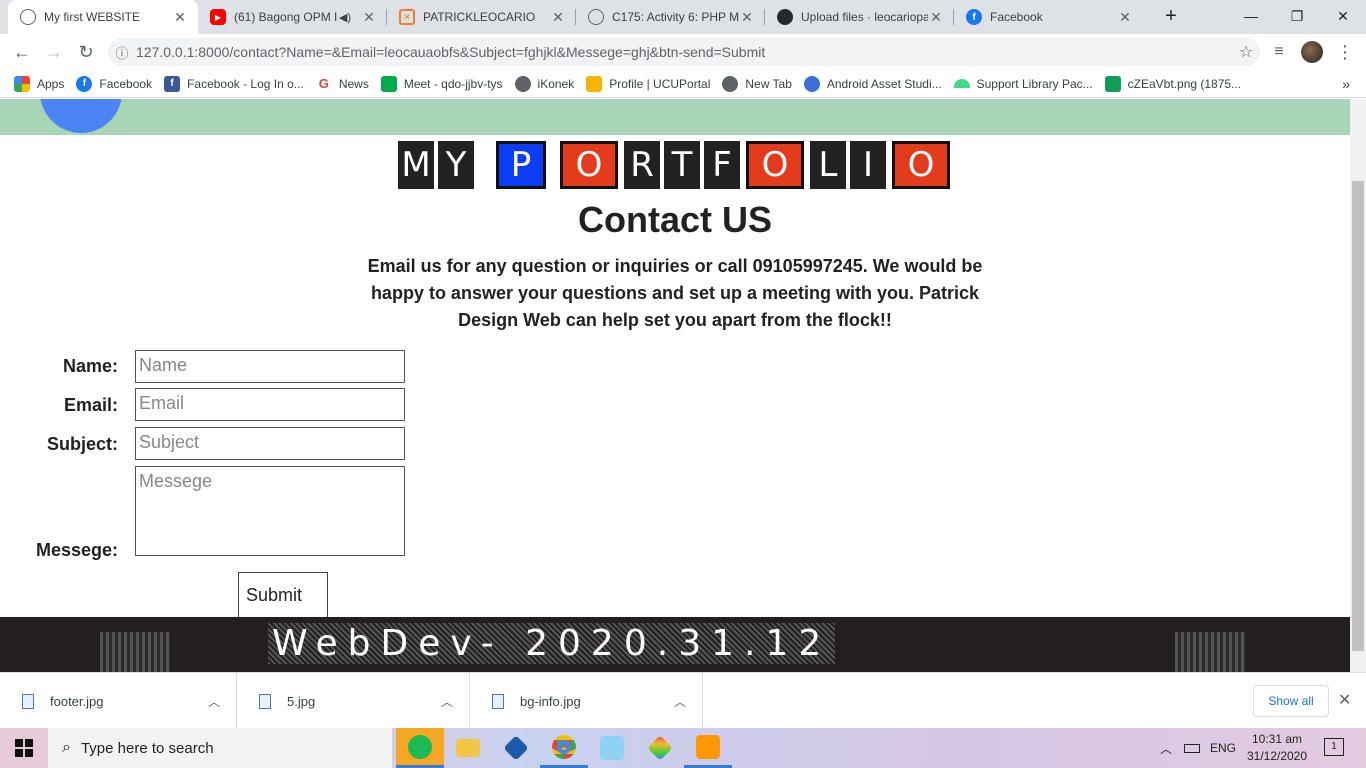 Image resolution: width=1366 pixels, height=768 pixels. Describe the element at coordinates (118, 701) in the screenshot. I see `download-item: footer.jpg ︿` at that location.